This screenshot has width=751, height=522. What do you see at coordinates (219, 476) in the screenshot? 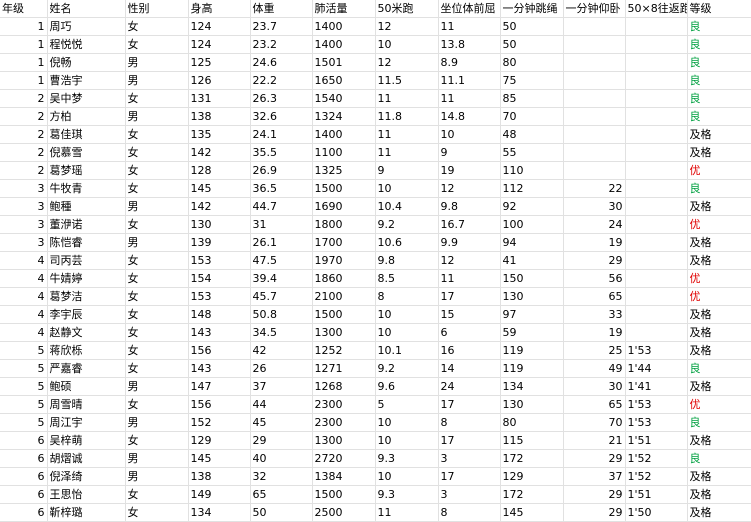
I see `cell-height: 138` at bounding box center [219, 476].